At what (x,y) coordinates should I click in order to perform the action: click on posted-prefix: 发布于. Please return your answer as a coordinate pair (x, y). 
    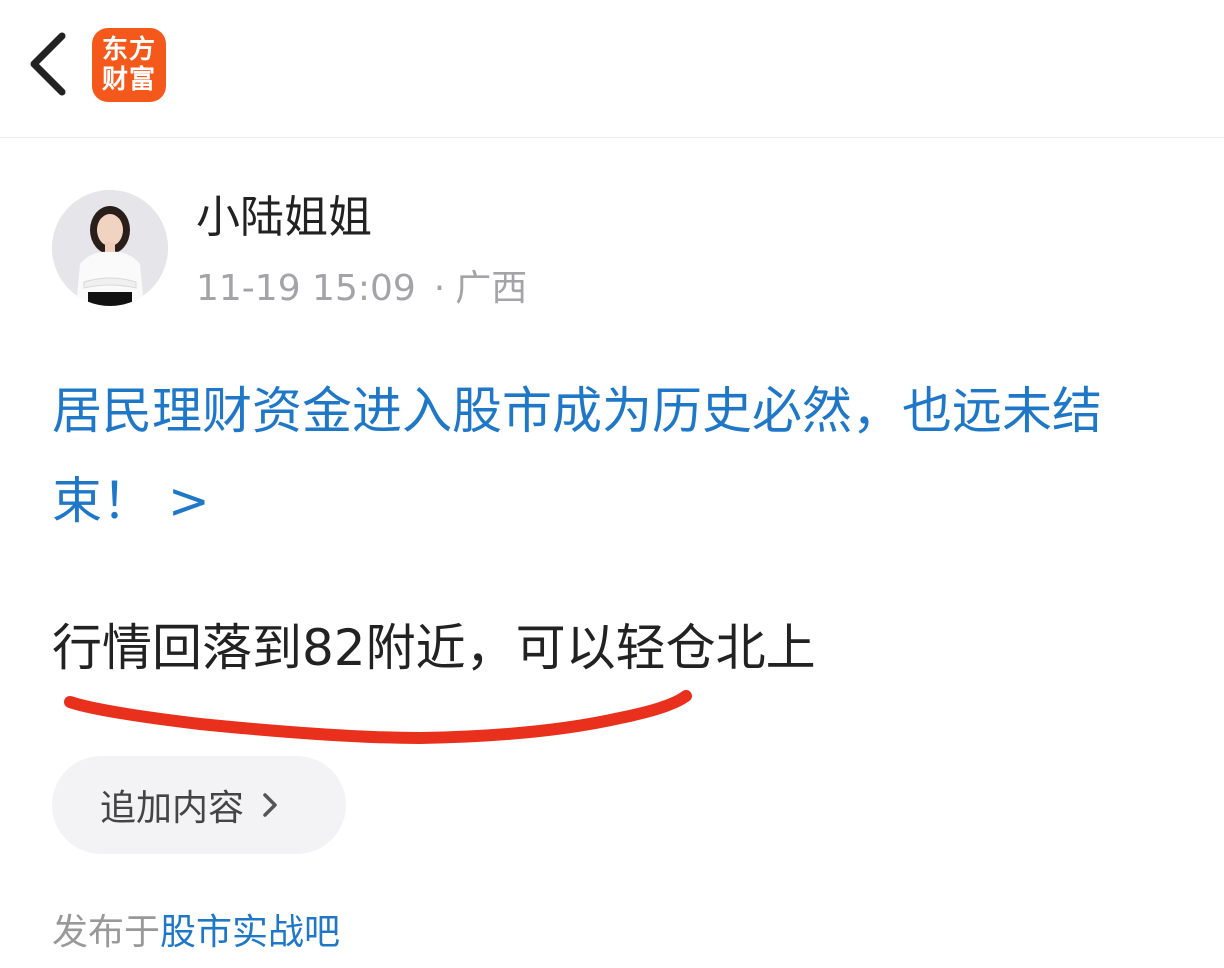
    Looking at the image, I should click on (106, 932).